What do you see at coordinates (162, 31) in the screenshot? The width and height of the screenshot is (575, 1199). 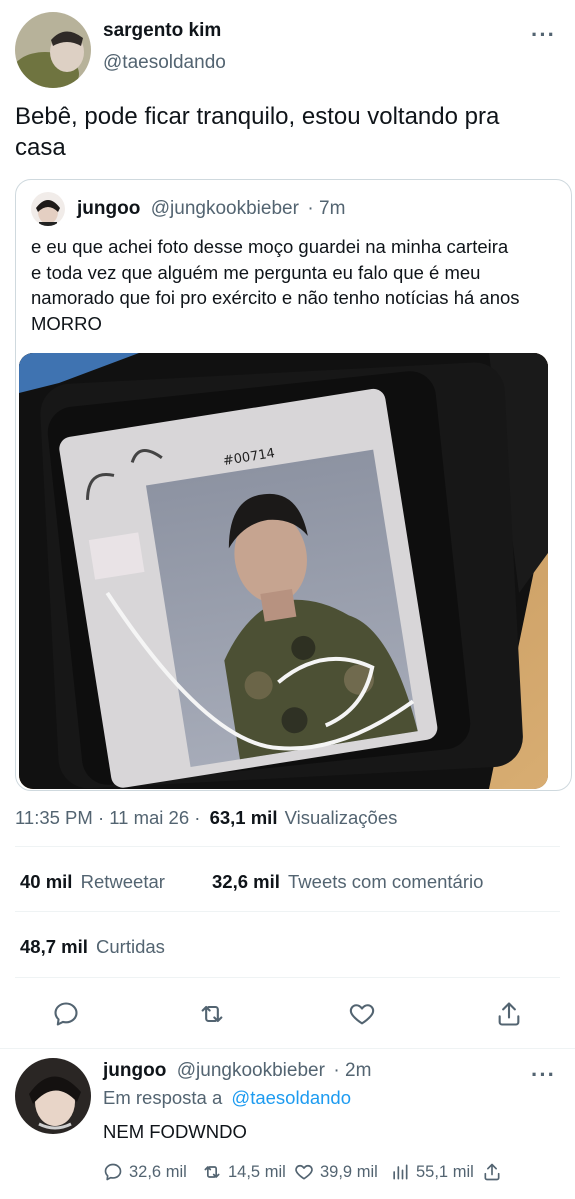 I see `author-name: sargento kim` at bounding box center [162, 31].